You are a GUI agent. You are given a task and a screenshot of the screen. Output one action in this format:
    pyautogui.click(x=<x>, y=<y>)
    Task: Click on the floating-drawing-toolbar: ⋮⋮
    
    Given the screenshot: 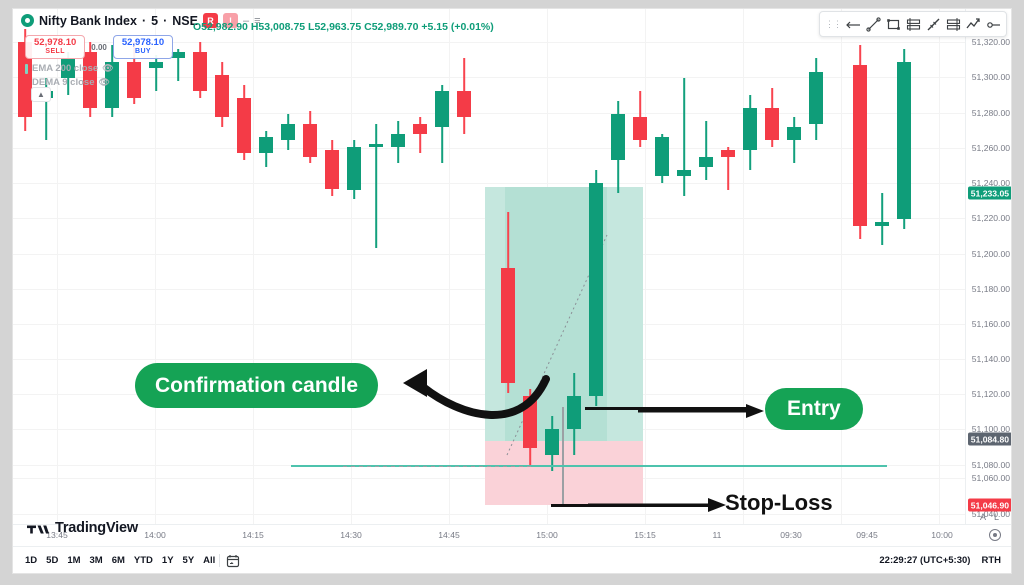 What is the action you would take?
    pyautogui.click(x=913, y=24)
    